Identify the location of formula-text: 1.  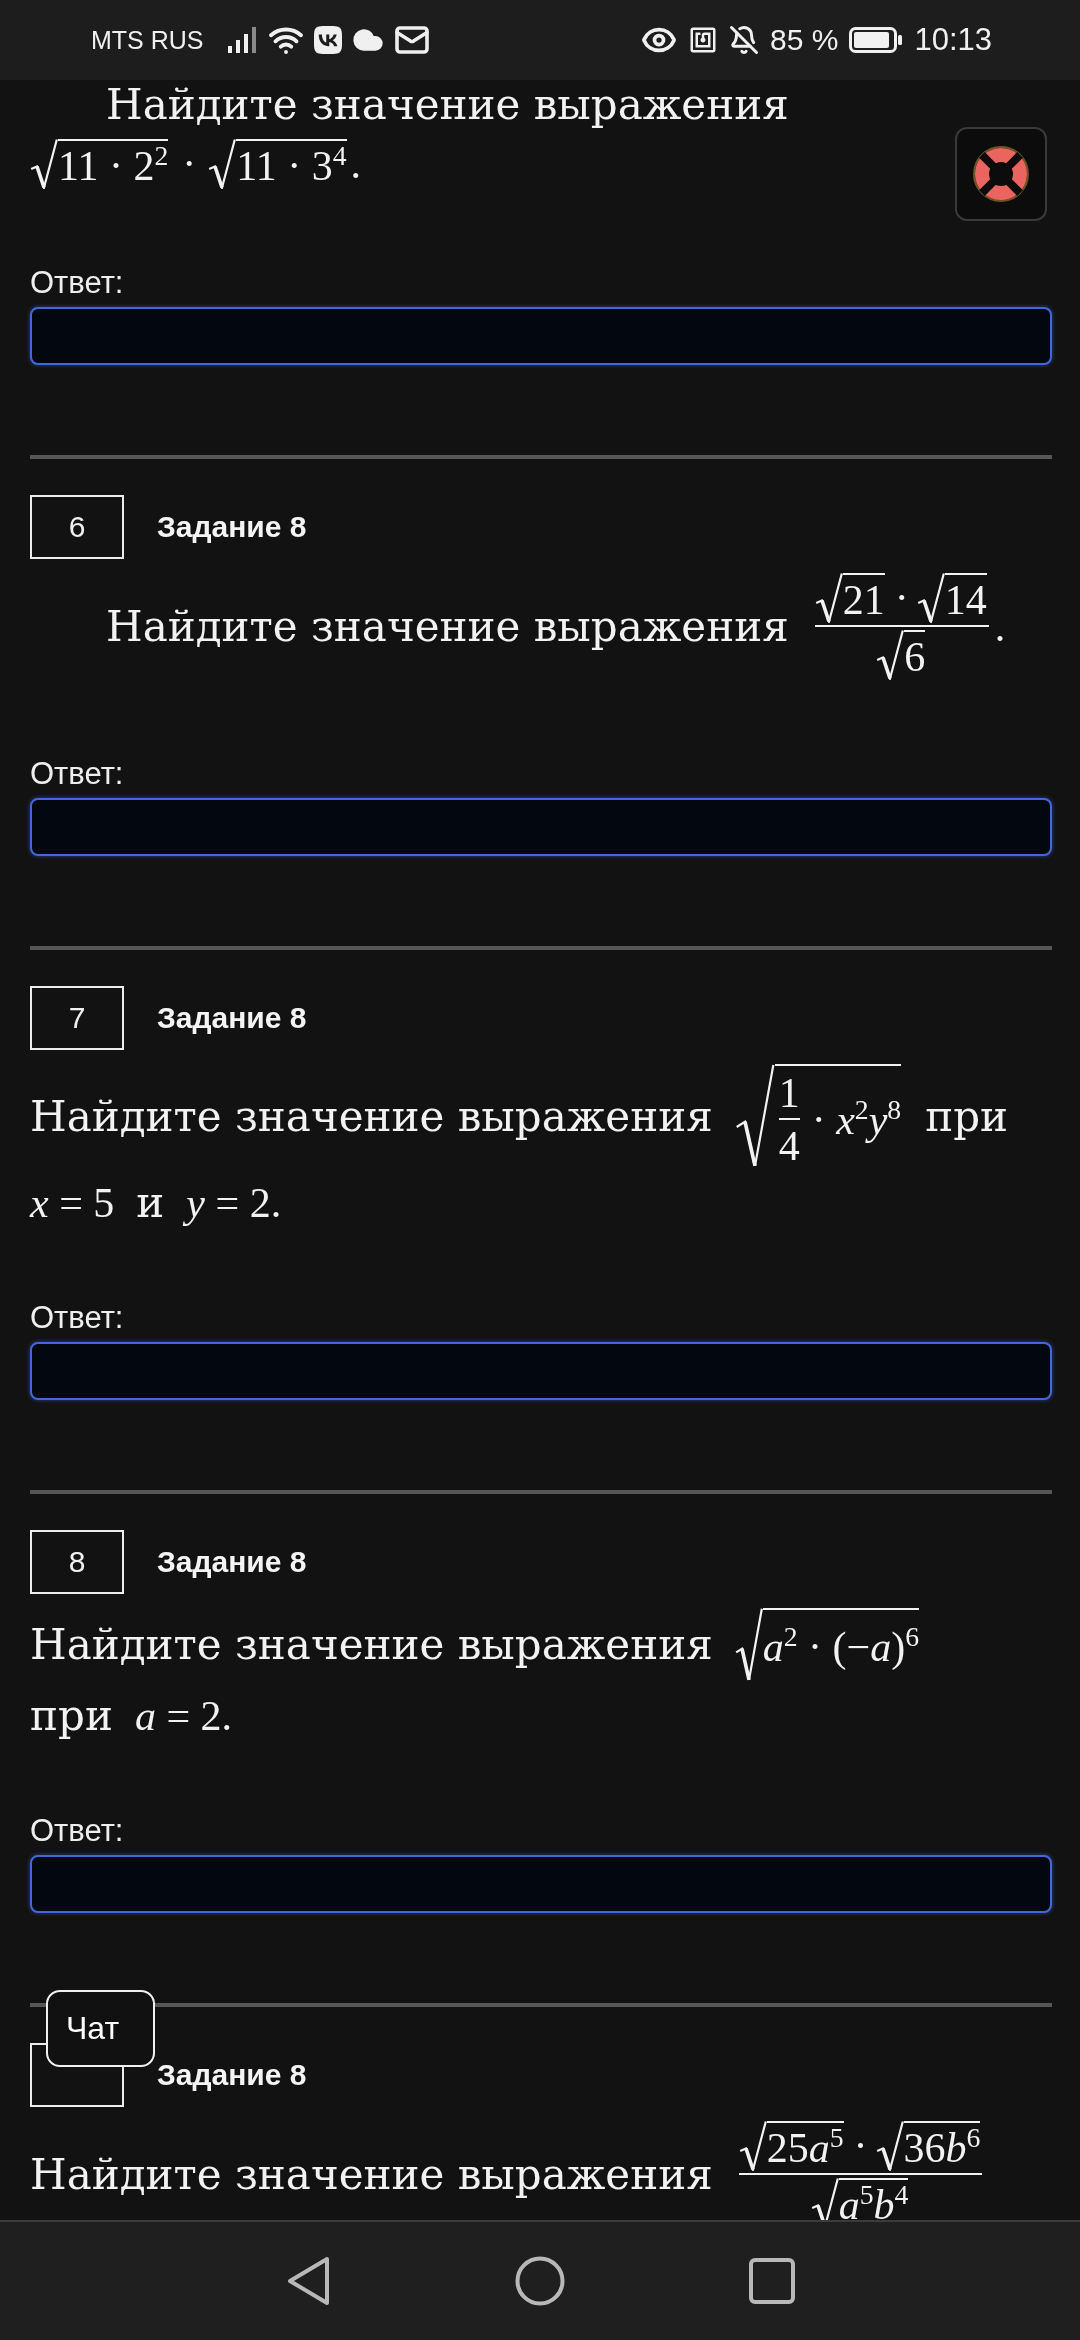
(789, 1093).